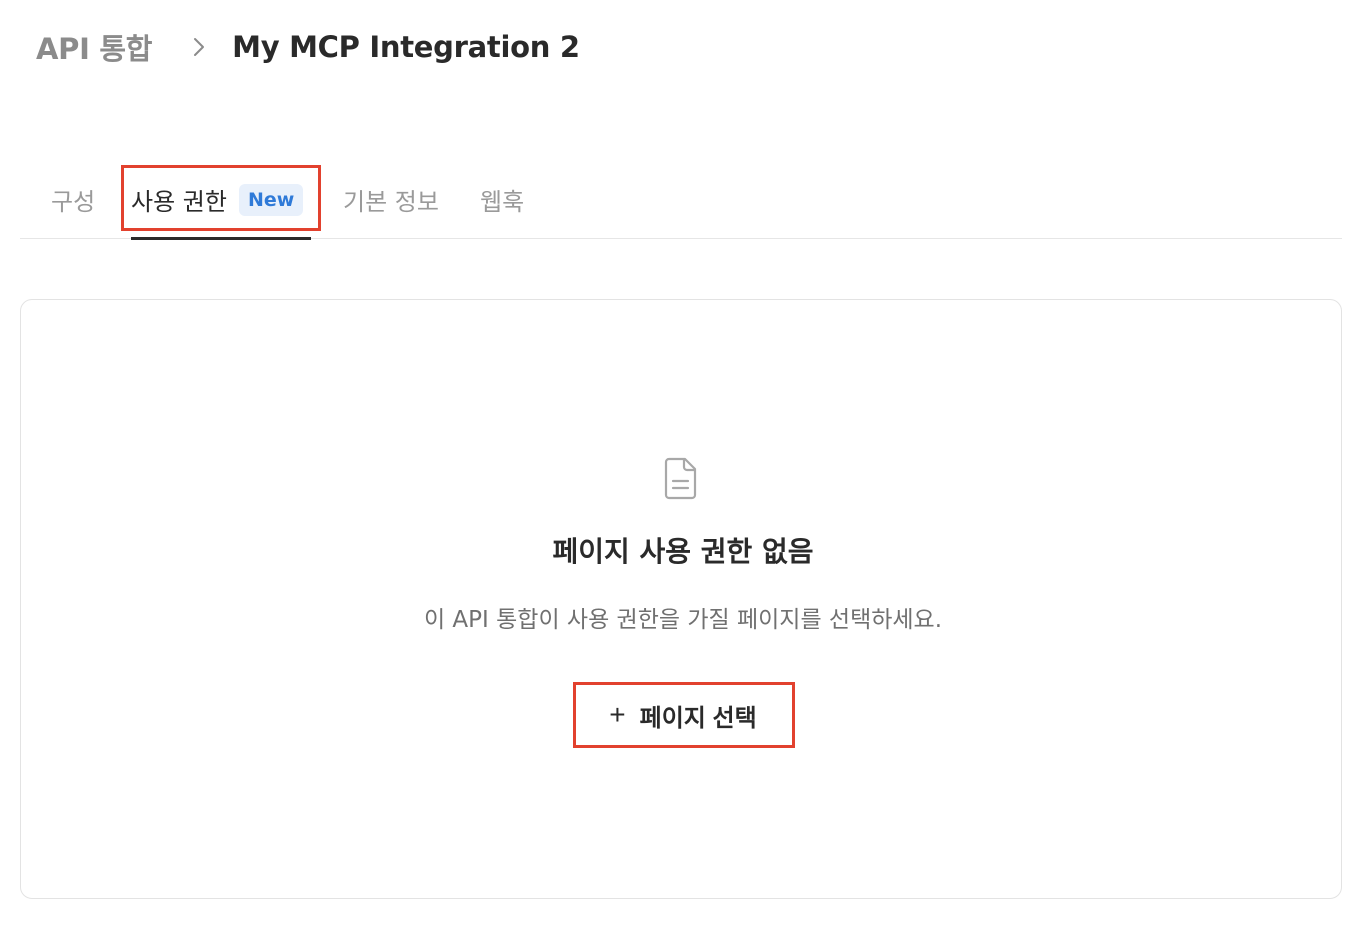 This screenshot has height=932, width=1366. What do you see at coordinates (617, 714) in the screenshot?
I see `plus-icon: +` at bounding box center [617, 714].